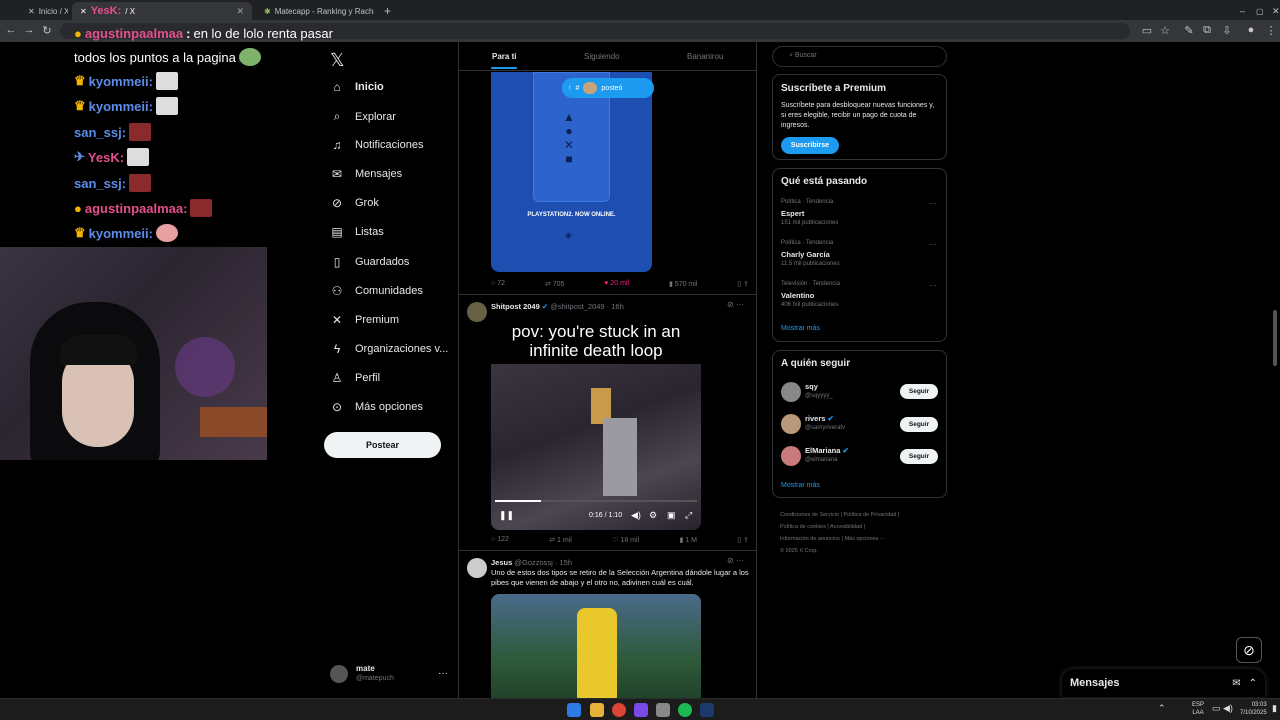  Describe the element at coordinates (574, 710) in the screenshot. I see `windows-start-icon` at that location.